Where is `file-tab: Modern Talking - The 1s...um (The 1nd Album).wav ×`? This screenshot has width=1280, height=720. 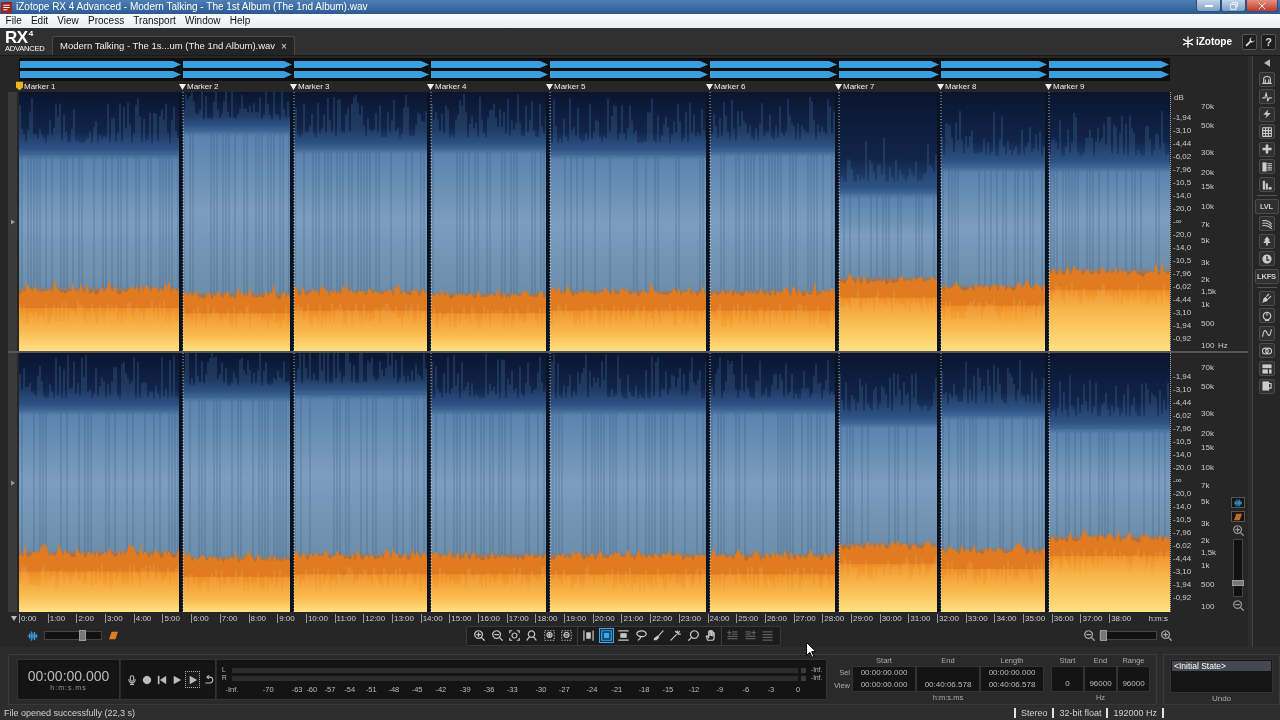
file-tab: Modern Talking - The 1s...um (The 1nd Album).wav × is located at coordinates (173, 45).